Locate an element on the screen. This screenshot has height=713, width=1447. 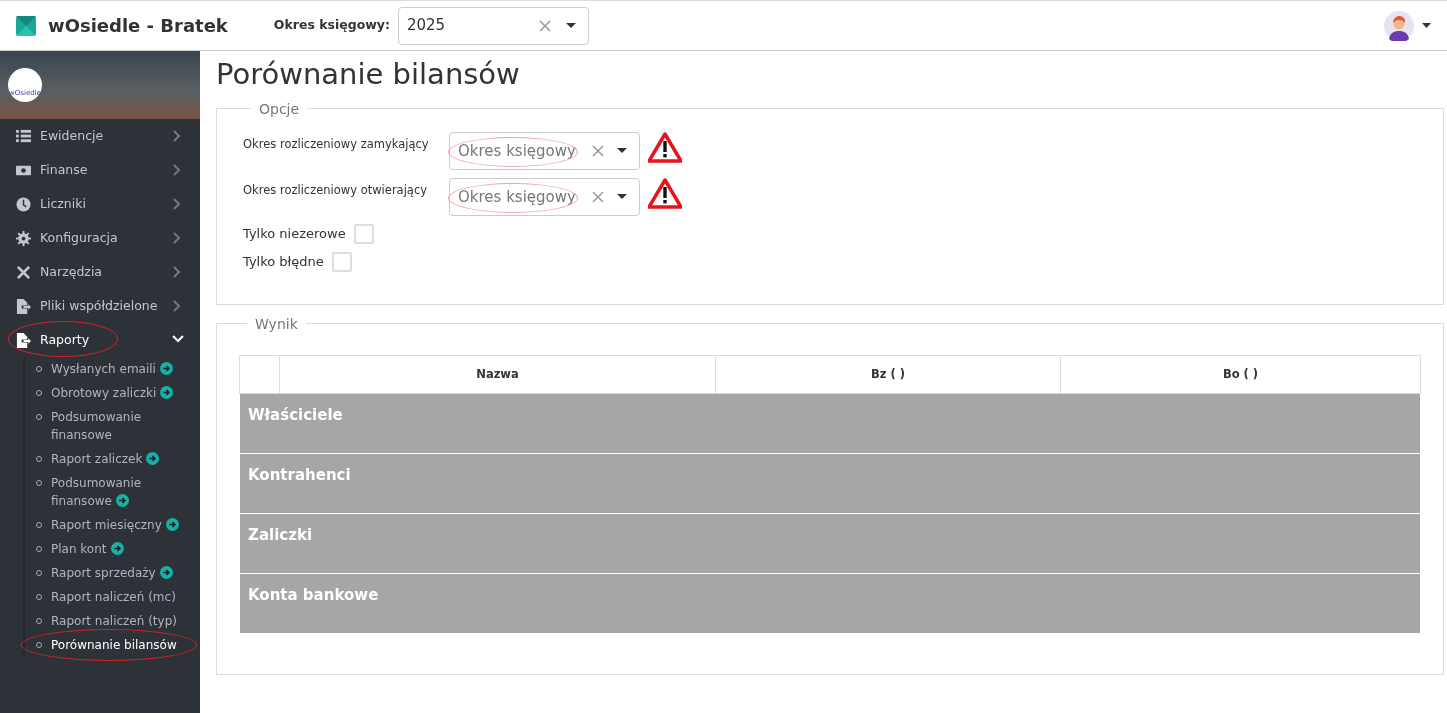
group-row: Kontrahenci is located at coordinates (830, 483).